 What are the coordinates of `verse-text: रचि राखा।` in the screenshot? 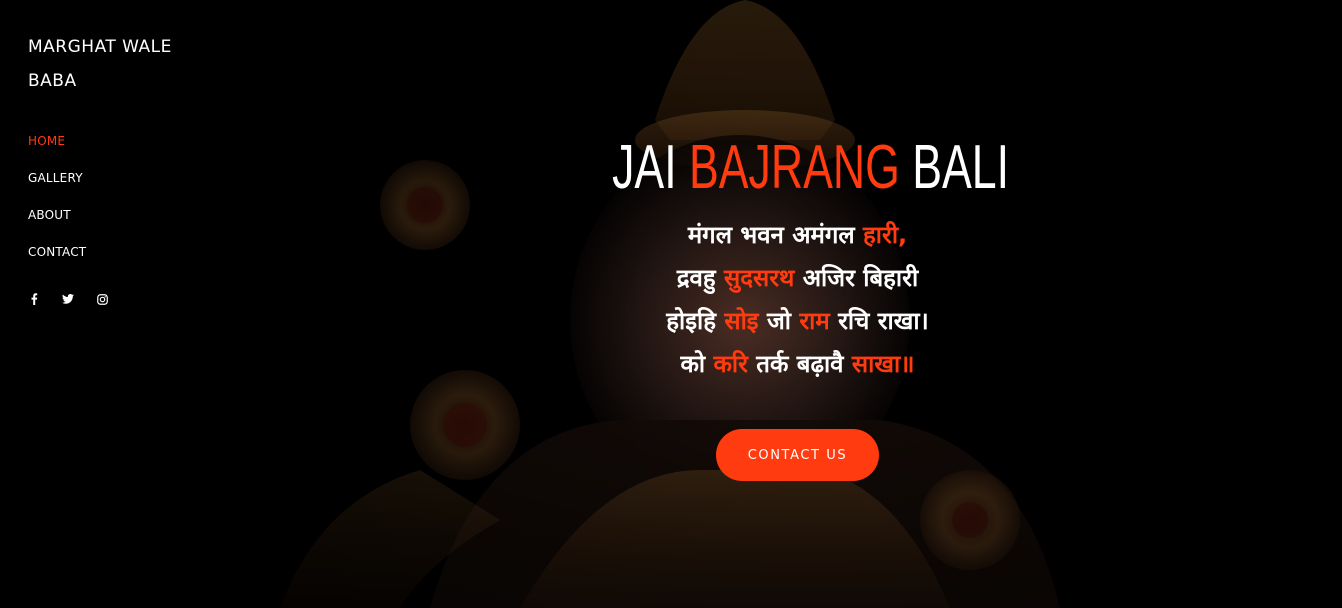 It's located at (879, 321).